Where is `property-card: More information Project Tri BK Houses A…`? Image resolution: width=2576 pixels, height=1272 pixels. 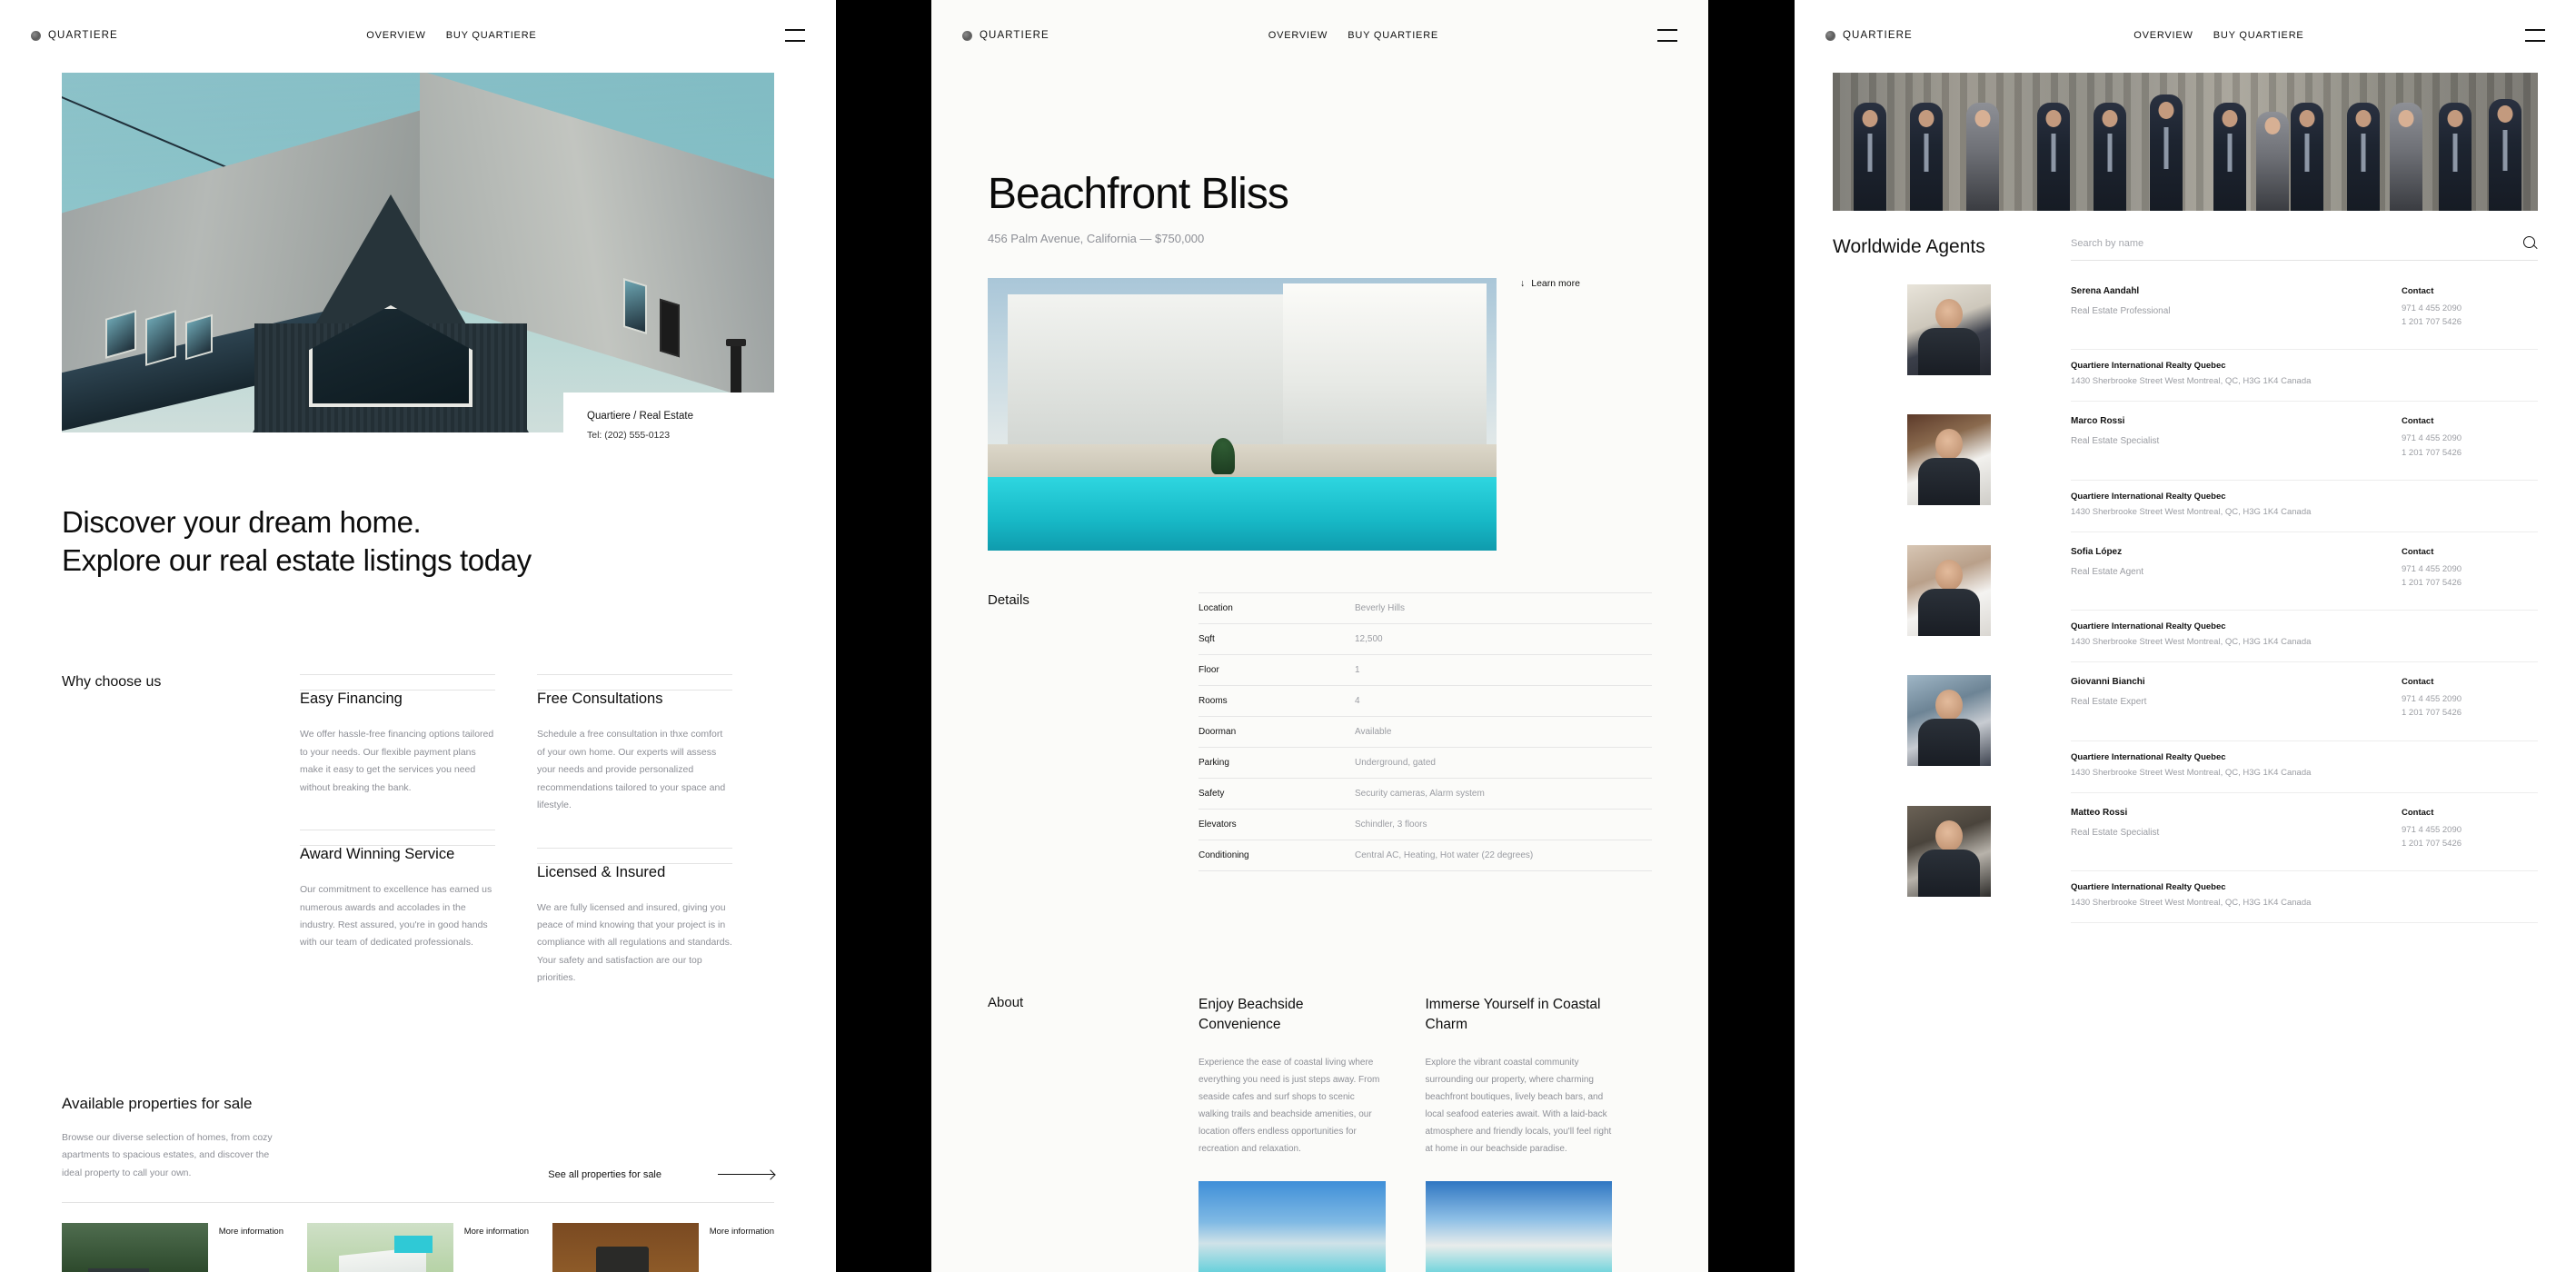 property-card: More information Project Tri BK Houses A… is located at coordinates (172, 1247).